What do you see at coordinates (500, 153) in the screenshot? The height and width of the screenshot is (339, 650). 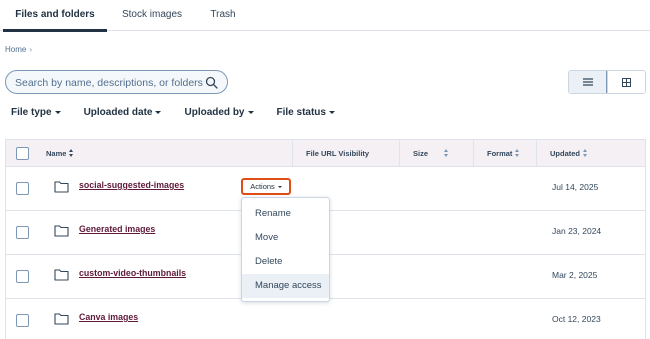 I see `column-format-label: Format` at bounding box center [500, 153].